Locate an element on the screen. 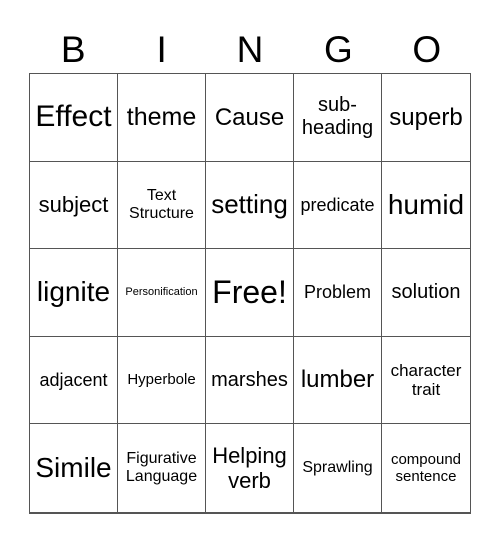 The width and height of the screenshot is (500, 544). bingo-cell-label: theme is located at coordinates (161, 116).